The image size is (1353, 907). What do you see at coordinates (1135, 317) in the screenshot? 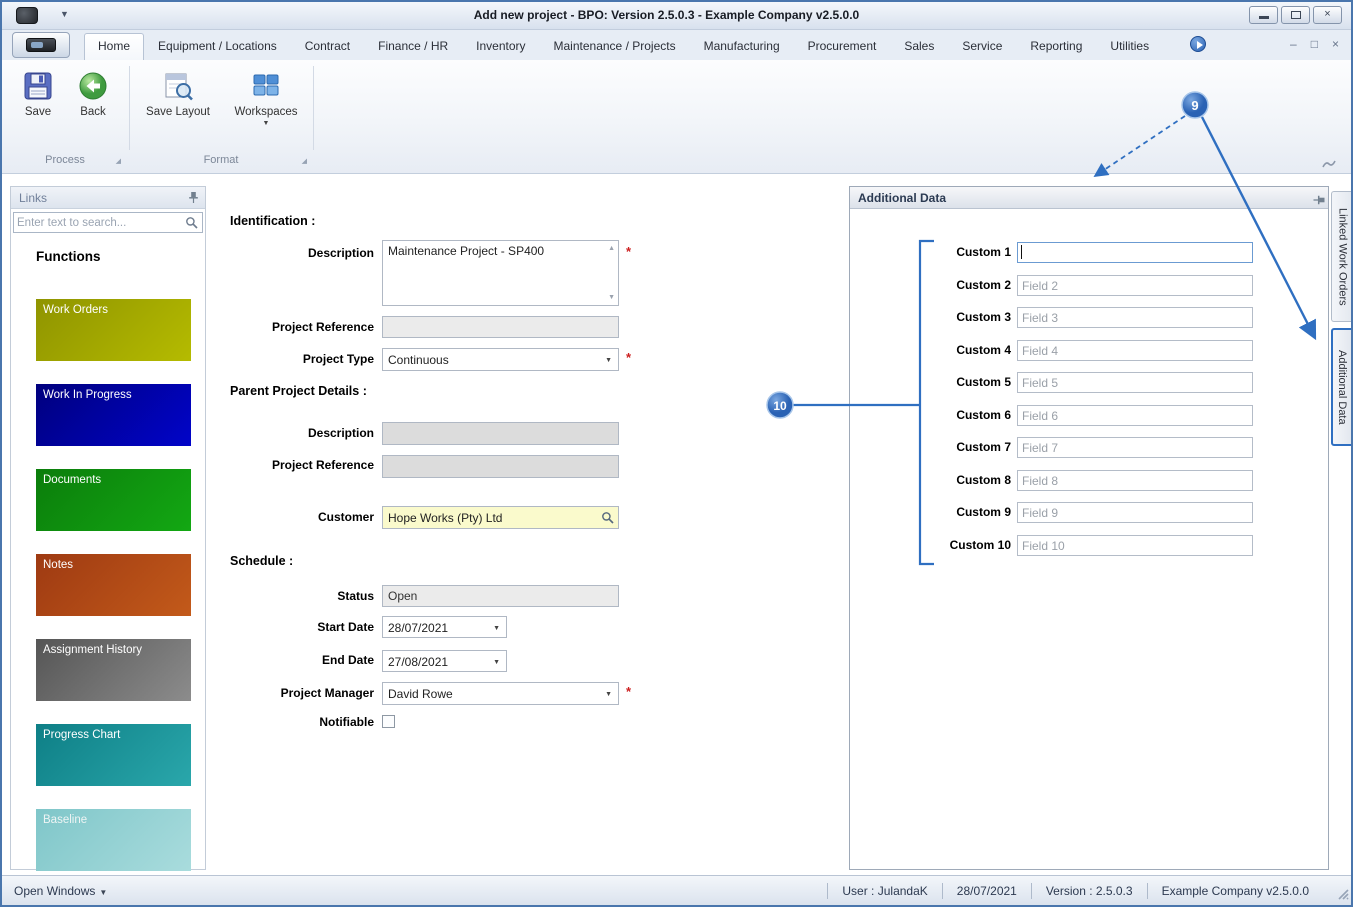
I see `custom-3-input` at bounding box center [1135, 317].